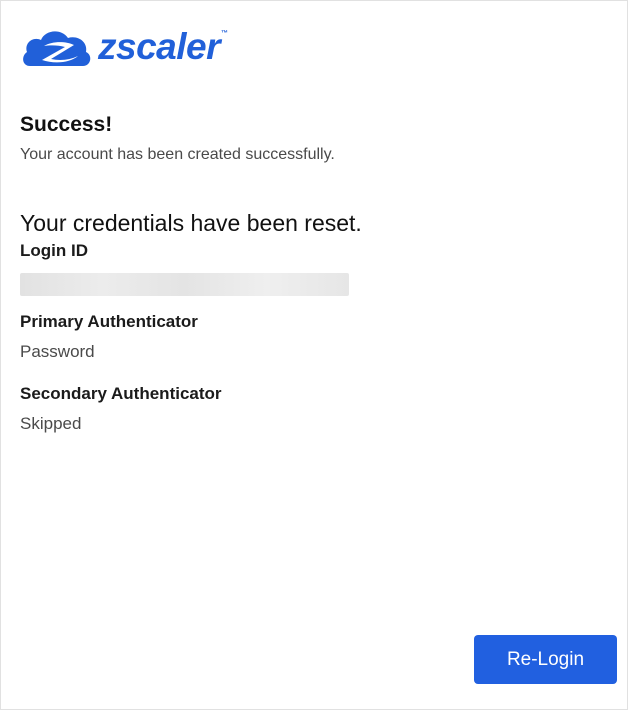  What do you see at coordinates (191, 223) in the screenshot?
I see `credentials-reset-heading: Your credentials have been reset.` at bounding box center [191, 223].